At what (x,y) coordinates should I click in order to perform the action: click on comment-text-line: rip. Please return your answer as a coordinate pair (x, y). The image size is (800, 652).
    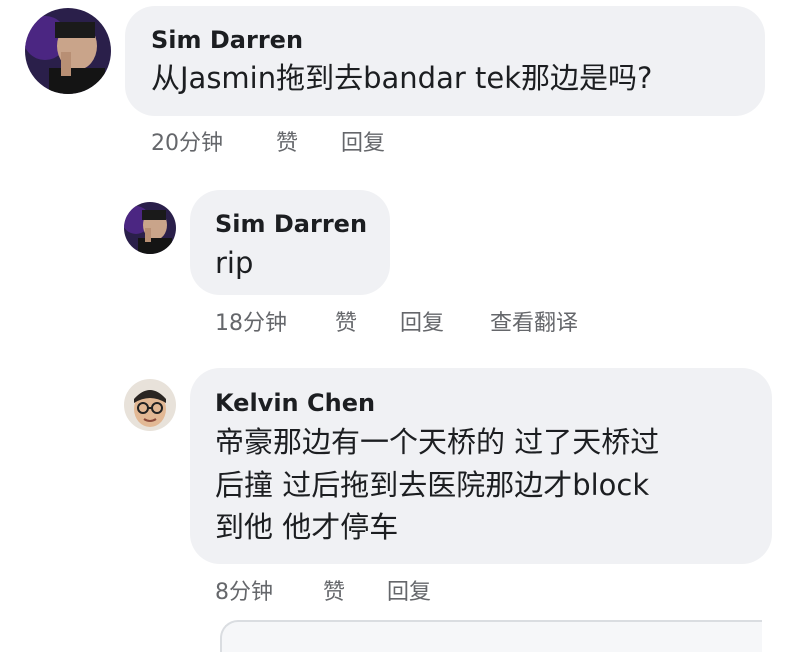
    Looking at the image, I should click on (234, 263).